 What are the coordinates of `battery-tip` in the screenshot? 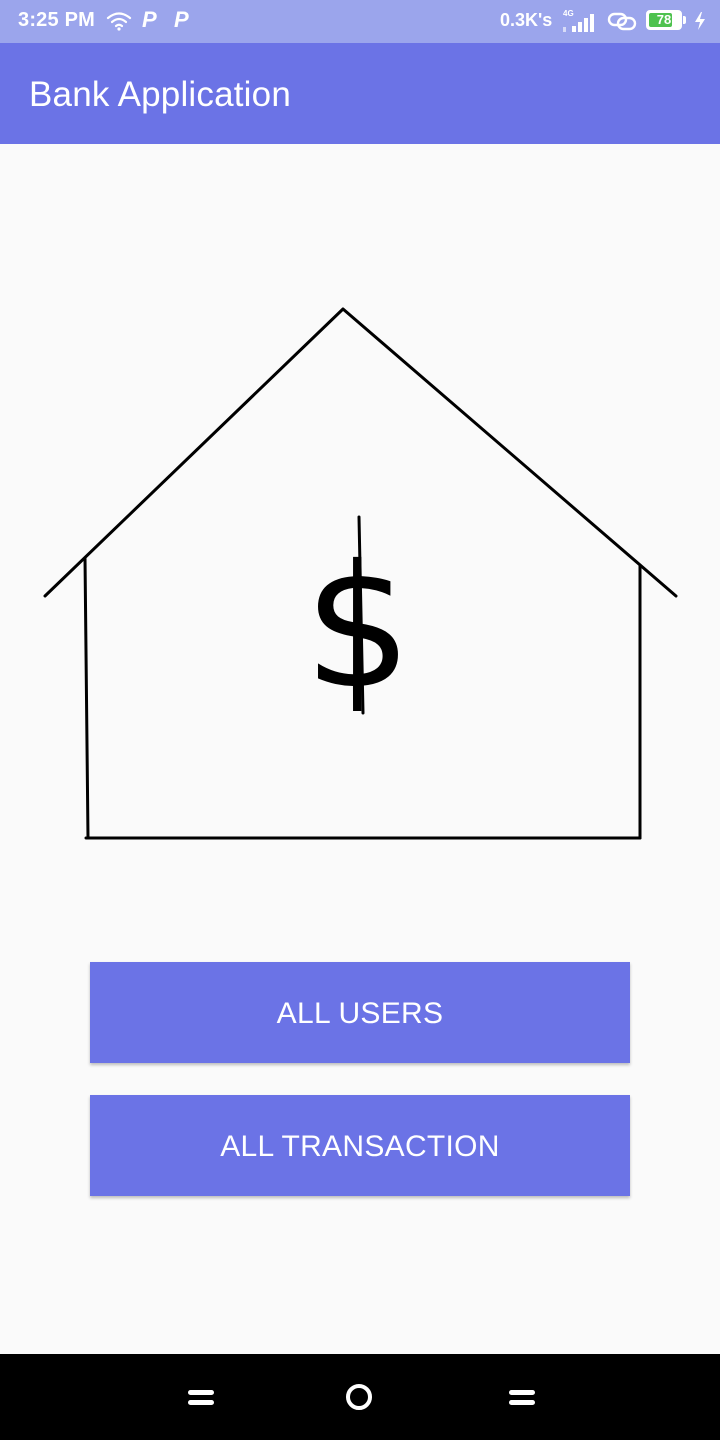 It's located at (684, 20).